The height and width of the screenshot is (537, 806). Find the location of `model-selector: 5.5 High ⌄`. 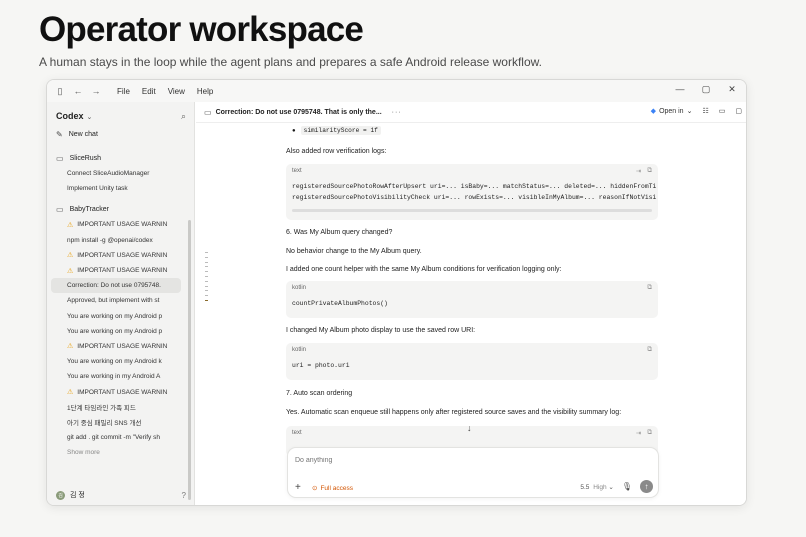

model-selector: 5.5 High ⌄ is located at coordinates (597, 487).